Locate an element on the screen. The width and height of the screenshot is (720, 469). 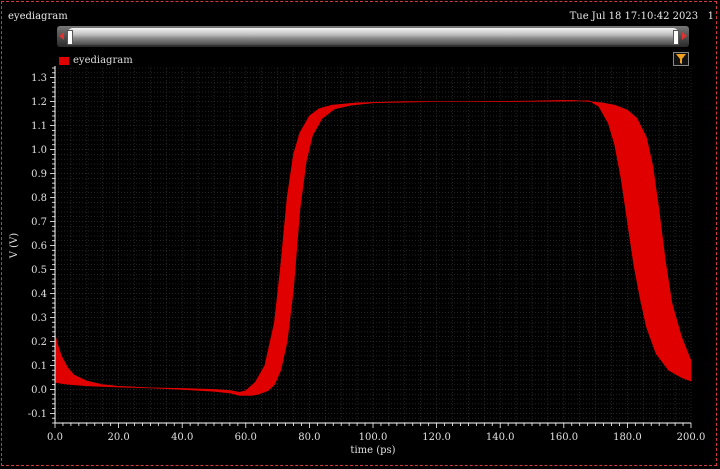
x-tick-label: 0.0 is located at coordinates (55, 437).